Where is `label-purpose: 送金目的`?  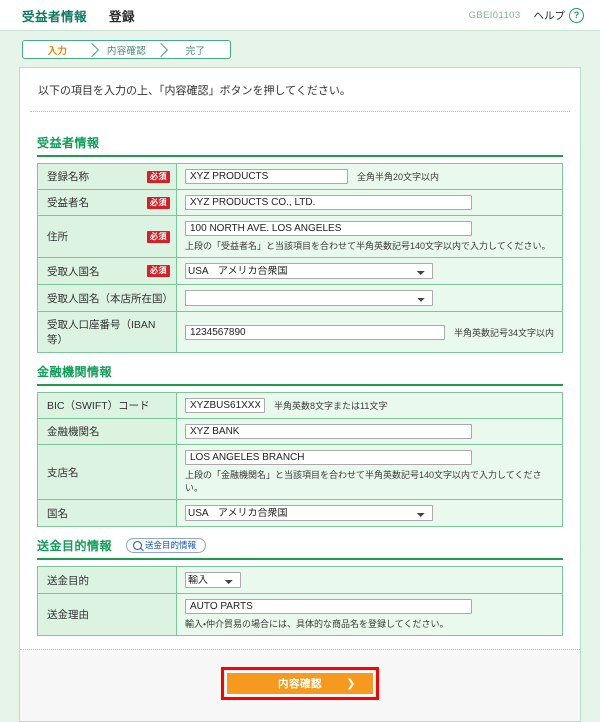
label-purpose: 送金目的 is located at coordinates (107, 580).